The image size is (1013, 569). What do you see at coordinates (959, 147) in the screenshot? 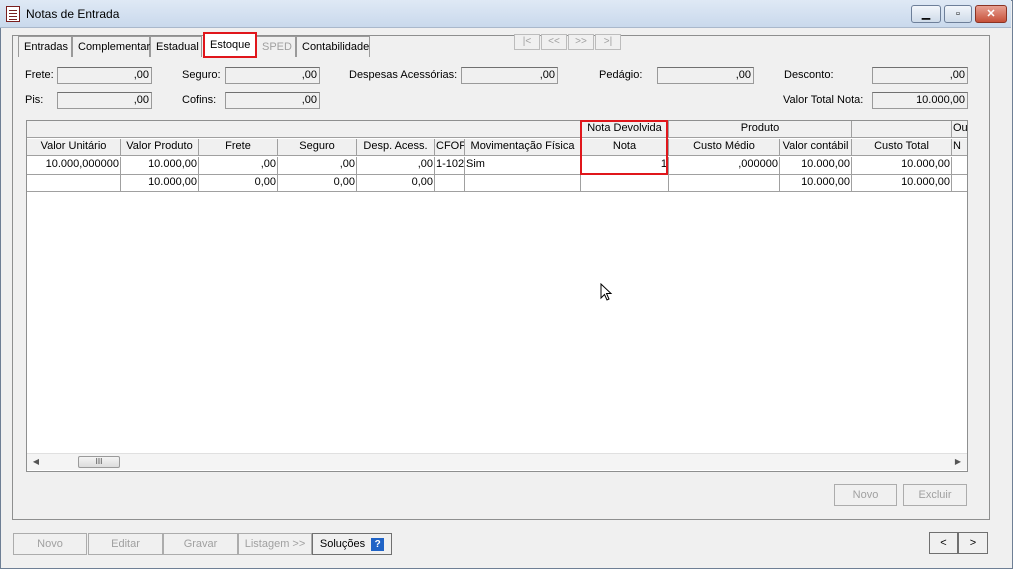
I see `col-header-n: N` at bounding box center [959, 147].